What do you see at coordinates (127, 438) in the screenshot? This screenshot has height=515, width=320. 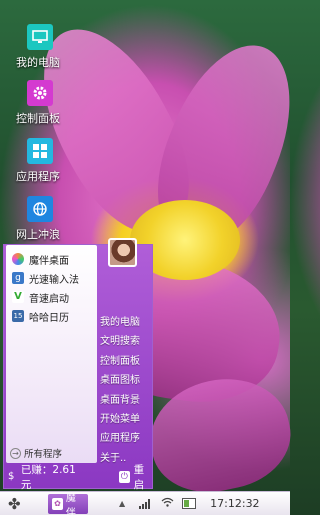 I see `menu-link-applications: 应用程序` at bounding box center [127, 438].